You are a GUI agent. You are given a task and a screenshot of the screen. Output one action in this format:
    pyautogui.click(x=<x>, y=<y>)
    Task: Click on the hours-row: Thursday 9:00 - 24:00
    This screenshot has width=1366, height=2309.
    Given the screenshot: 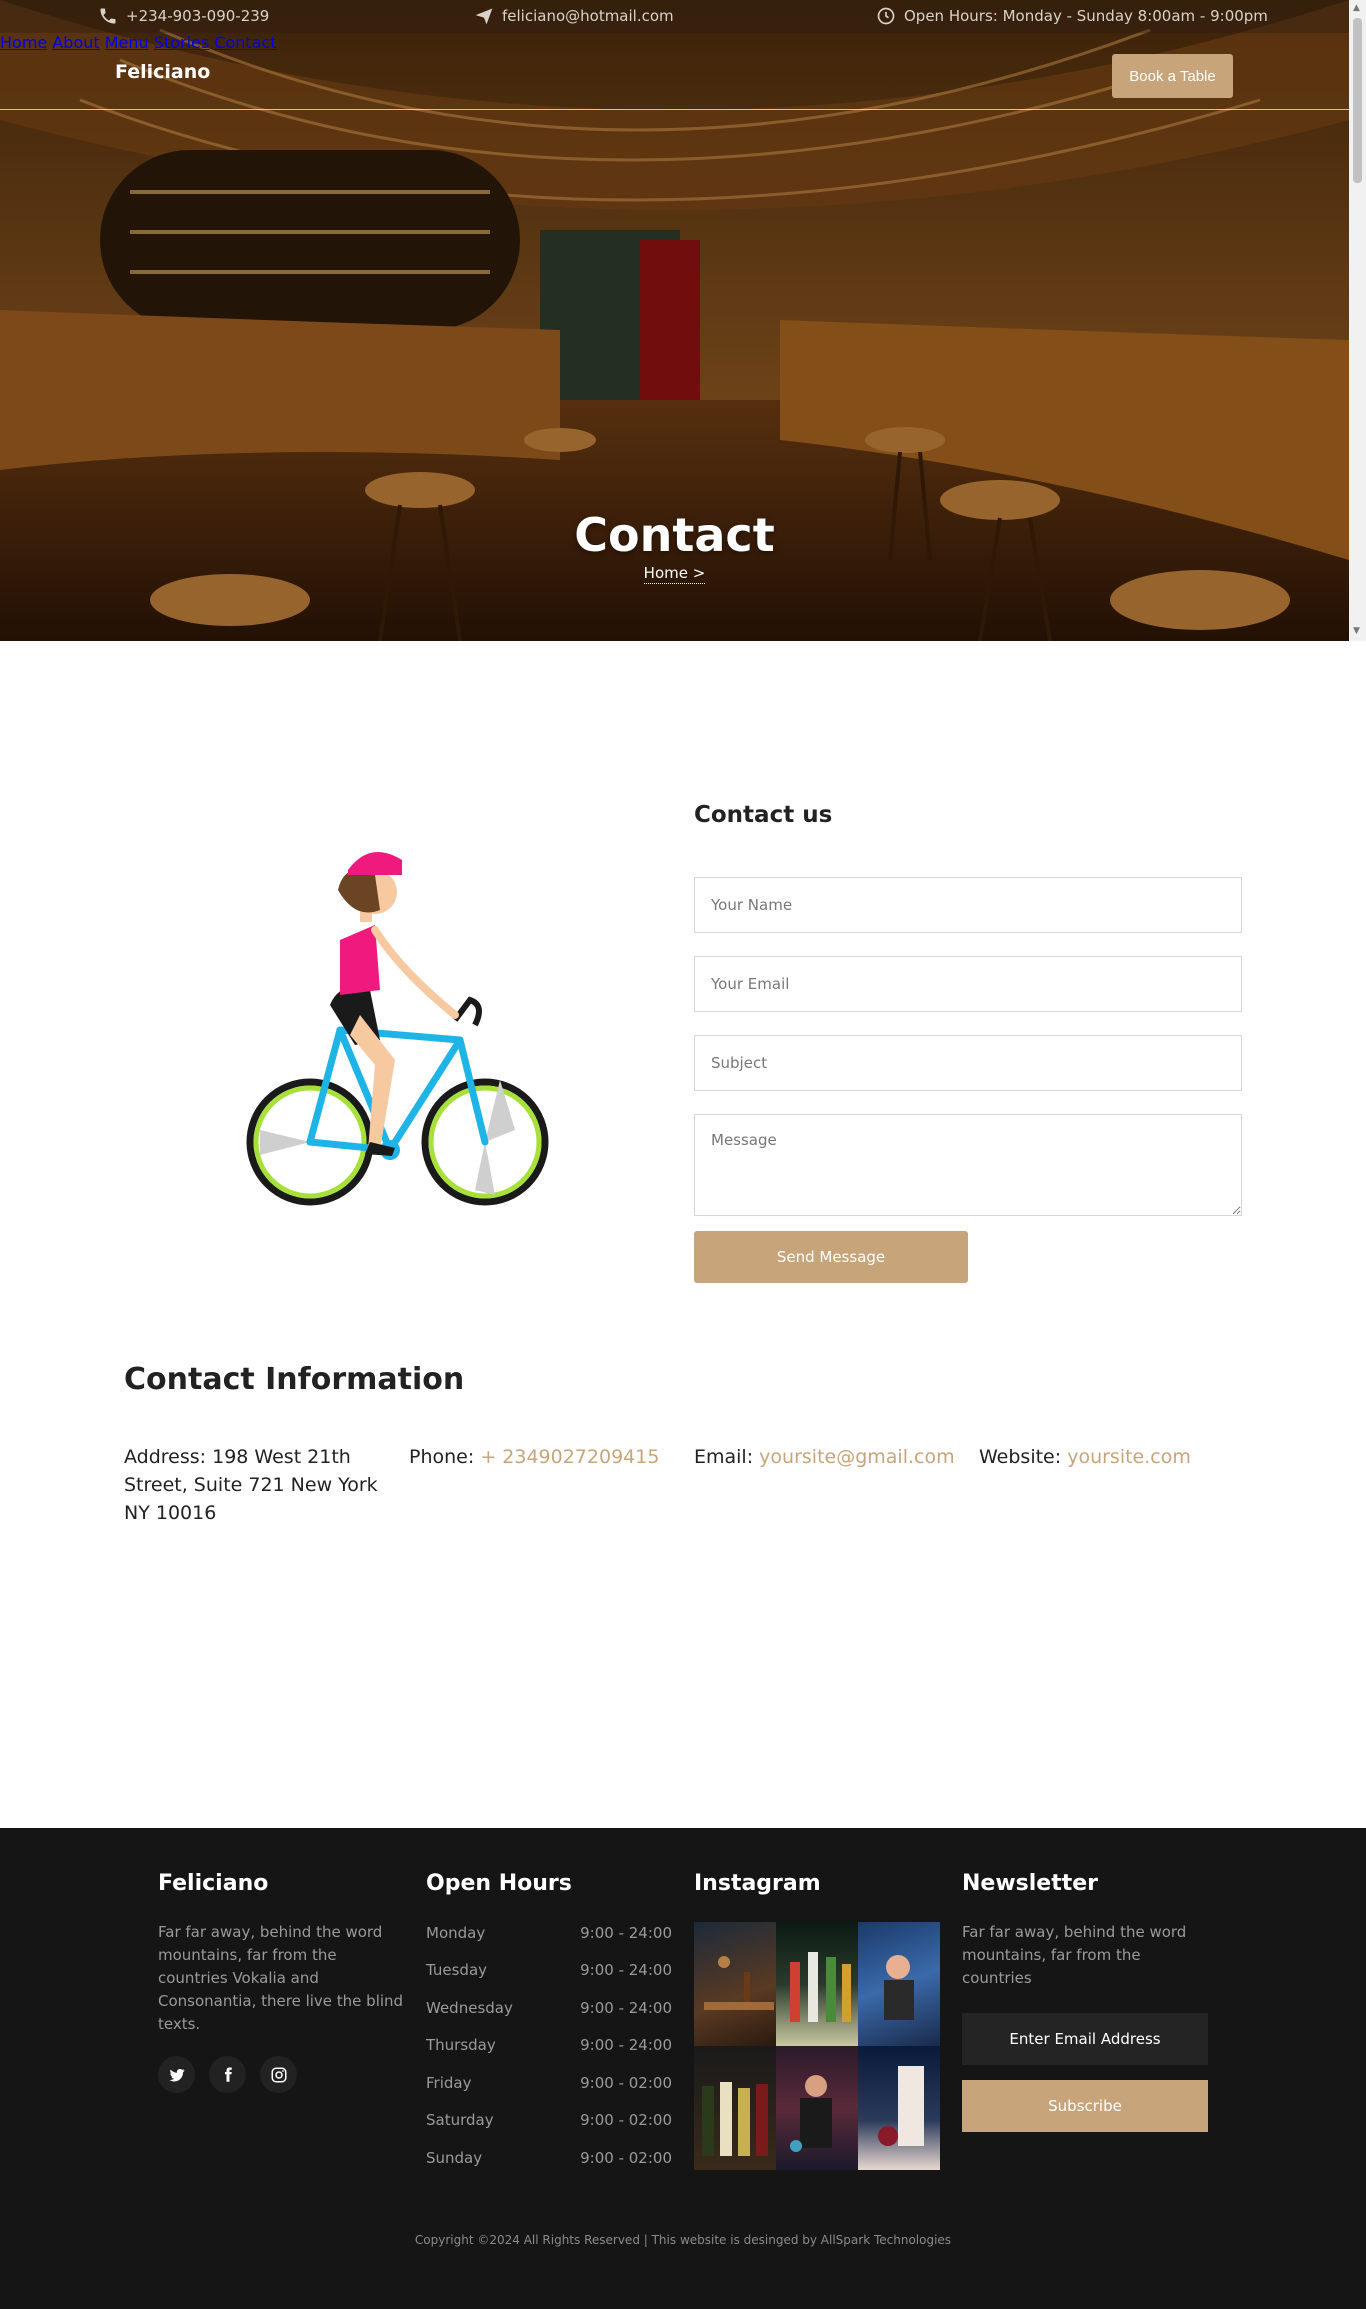 What is the action you would take?
    pyautogui.click(x=549, y=2045)
    